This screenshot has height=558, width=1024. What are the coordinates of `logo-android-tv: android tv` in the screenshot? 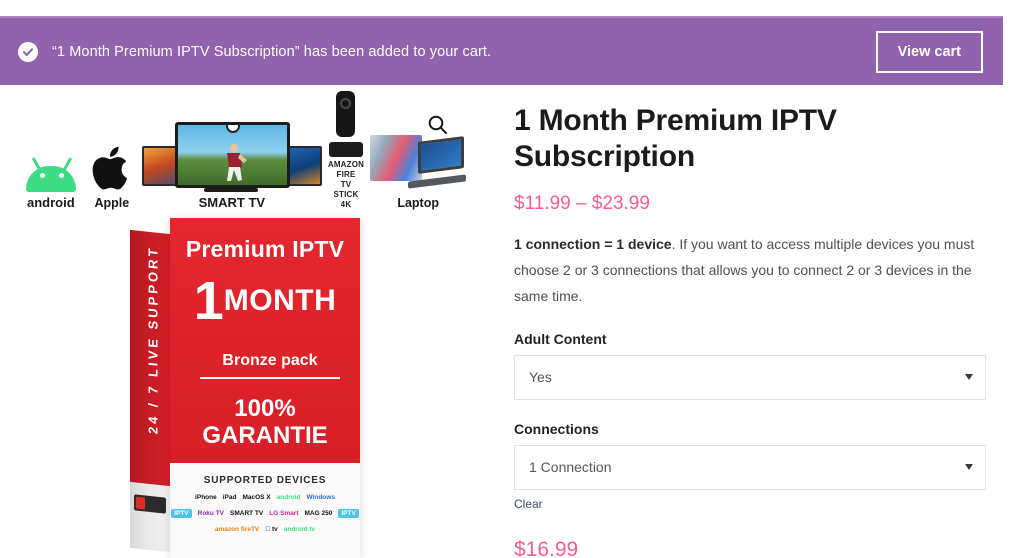 It's located at (297, 529).